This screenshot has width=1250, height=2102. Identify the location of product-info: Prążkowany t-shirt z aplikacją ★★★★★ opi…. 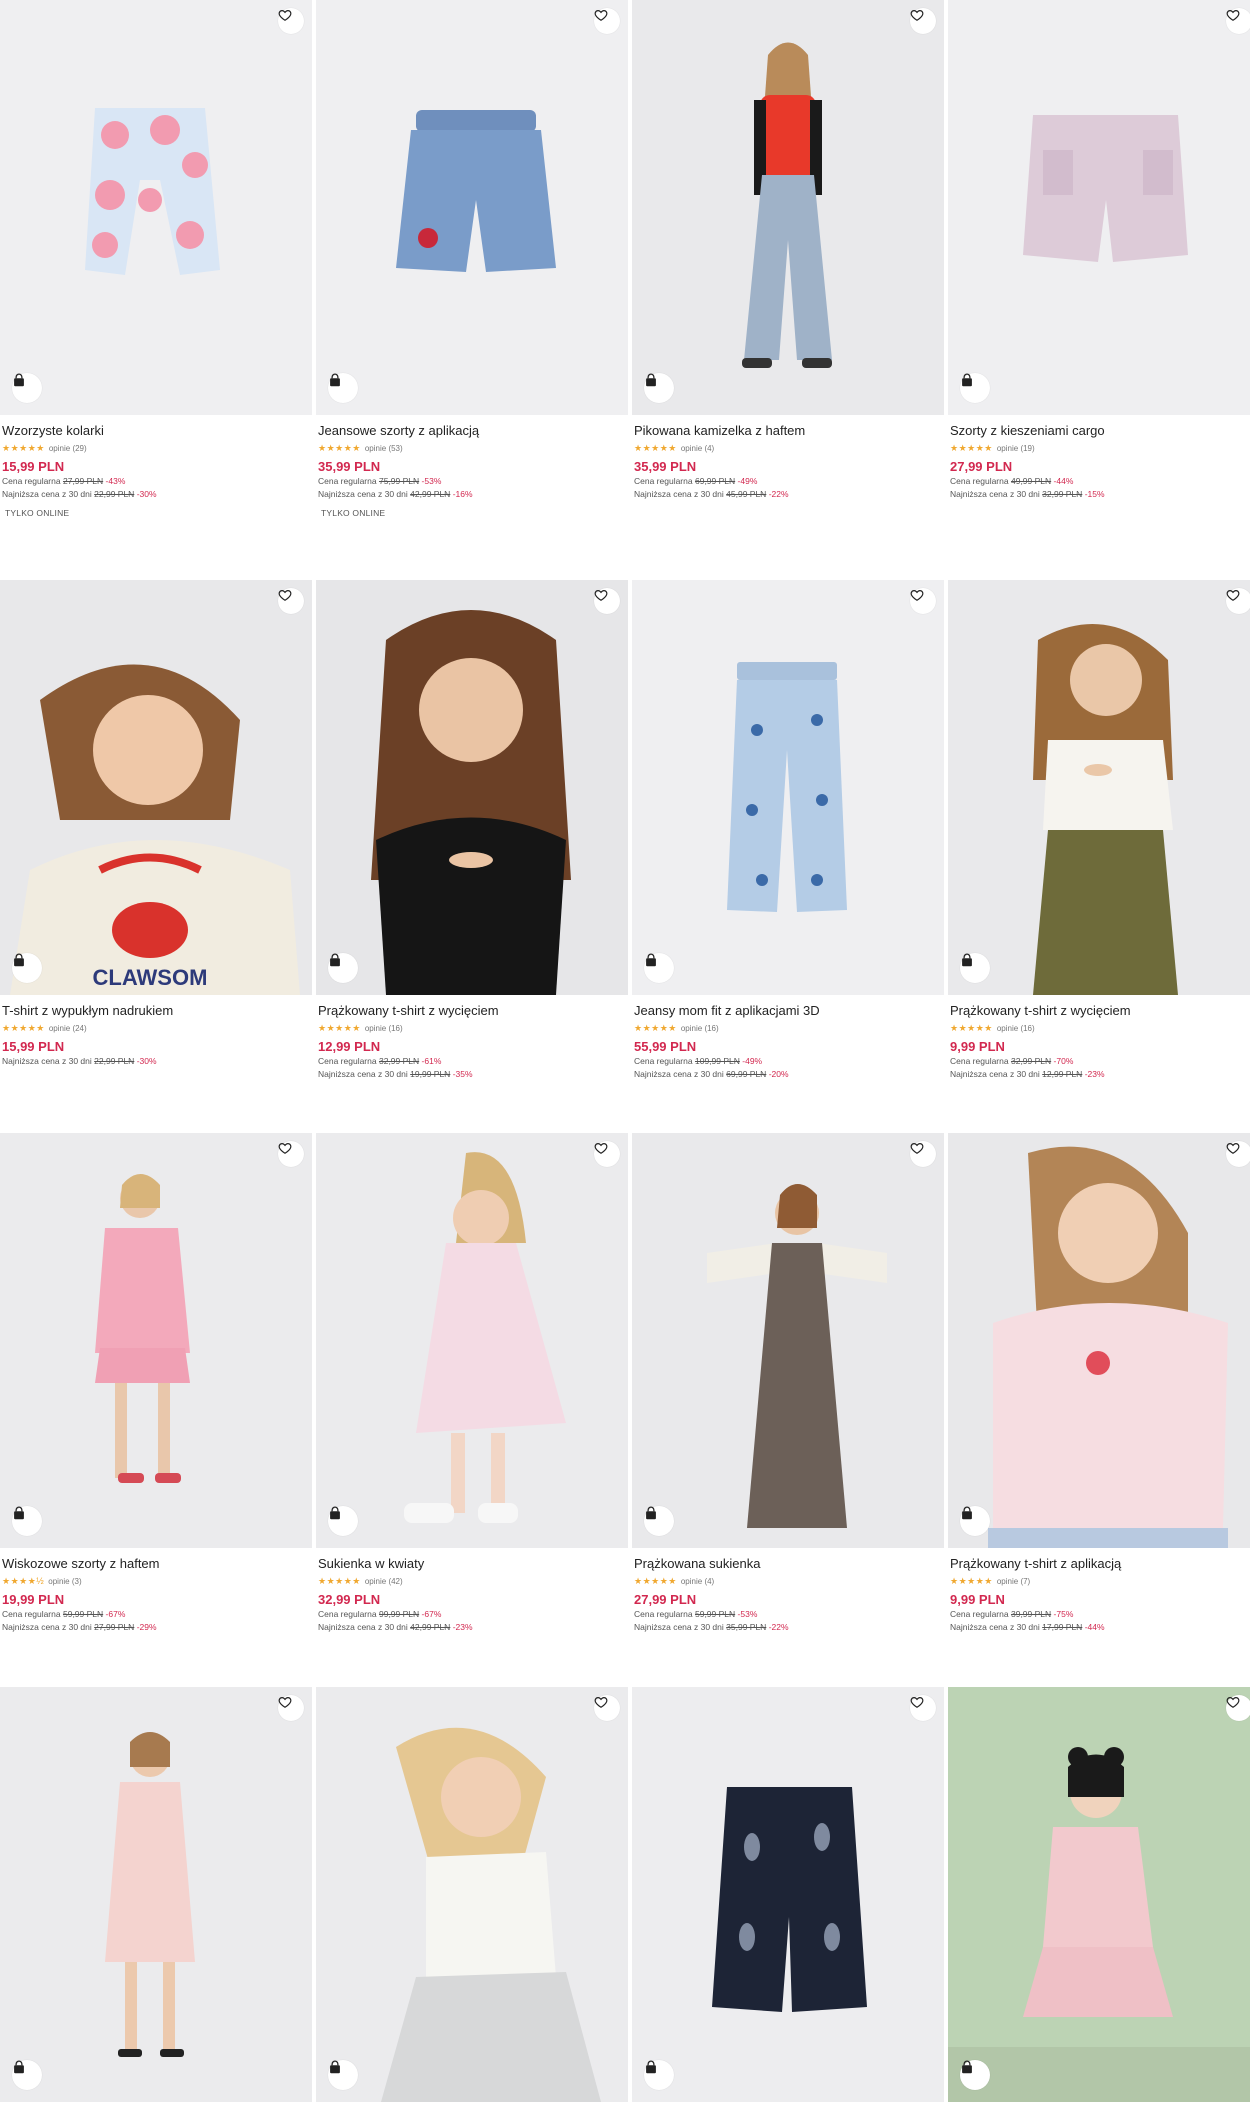
(1100, 1595).